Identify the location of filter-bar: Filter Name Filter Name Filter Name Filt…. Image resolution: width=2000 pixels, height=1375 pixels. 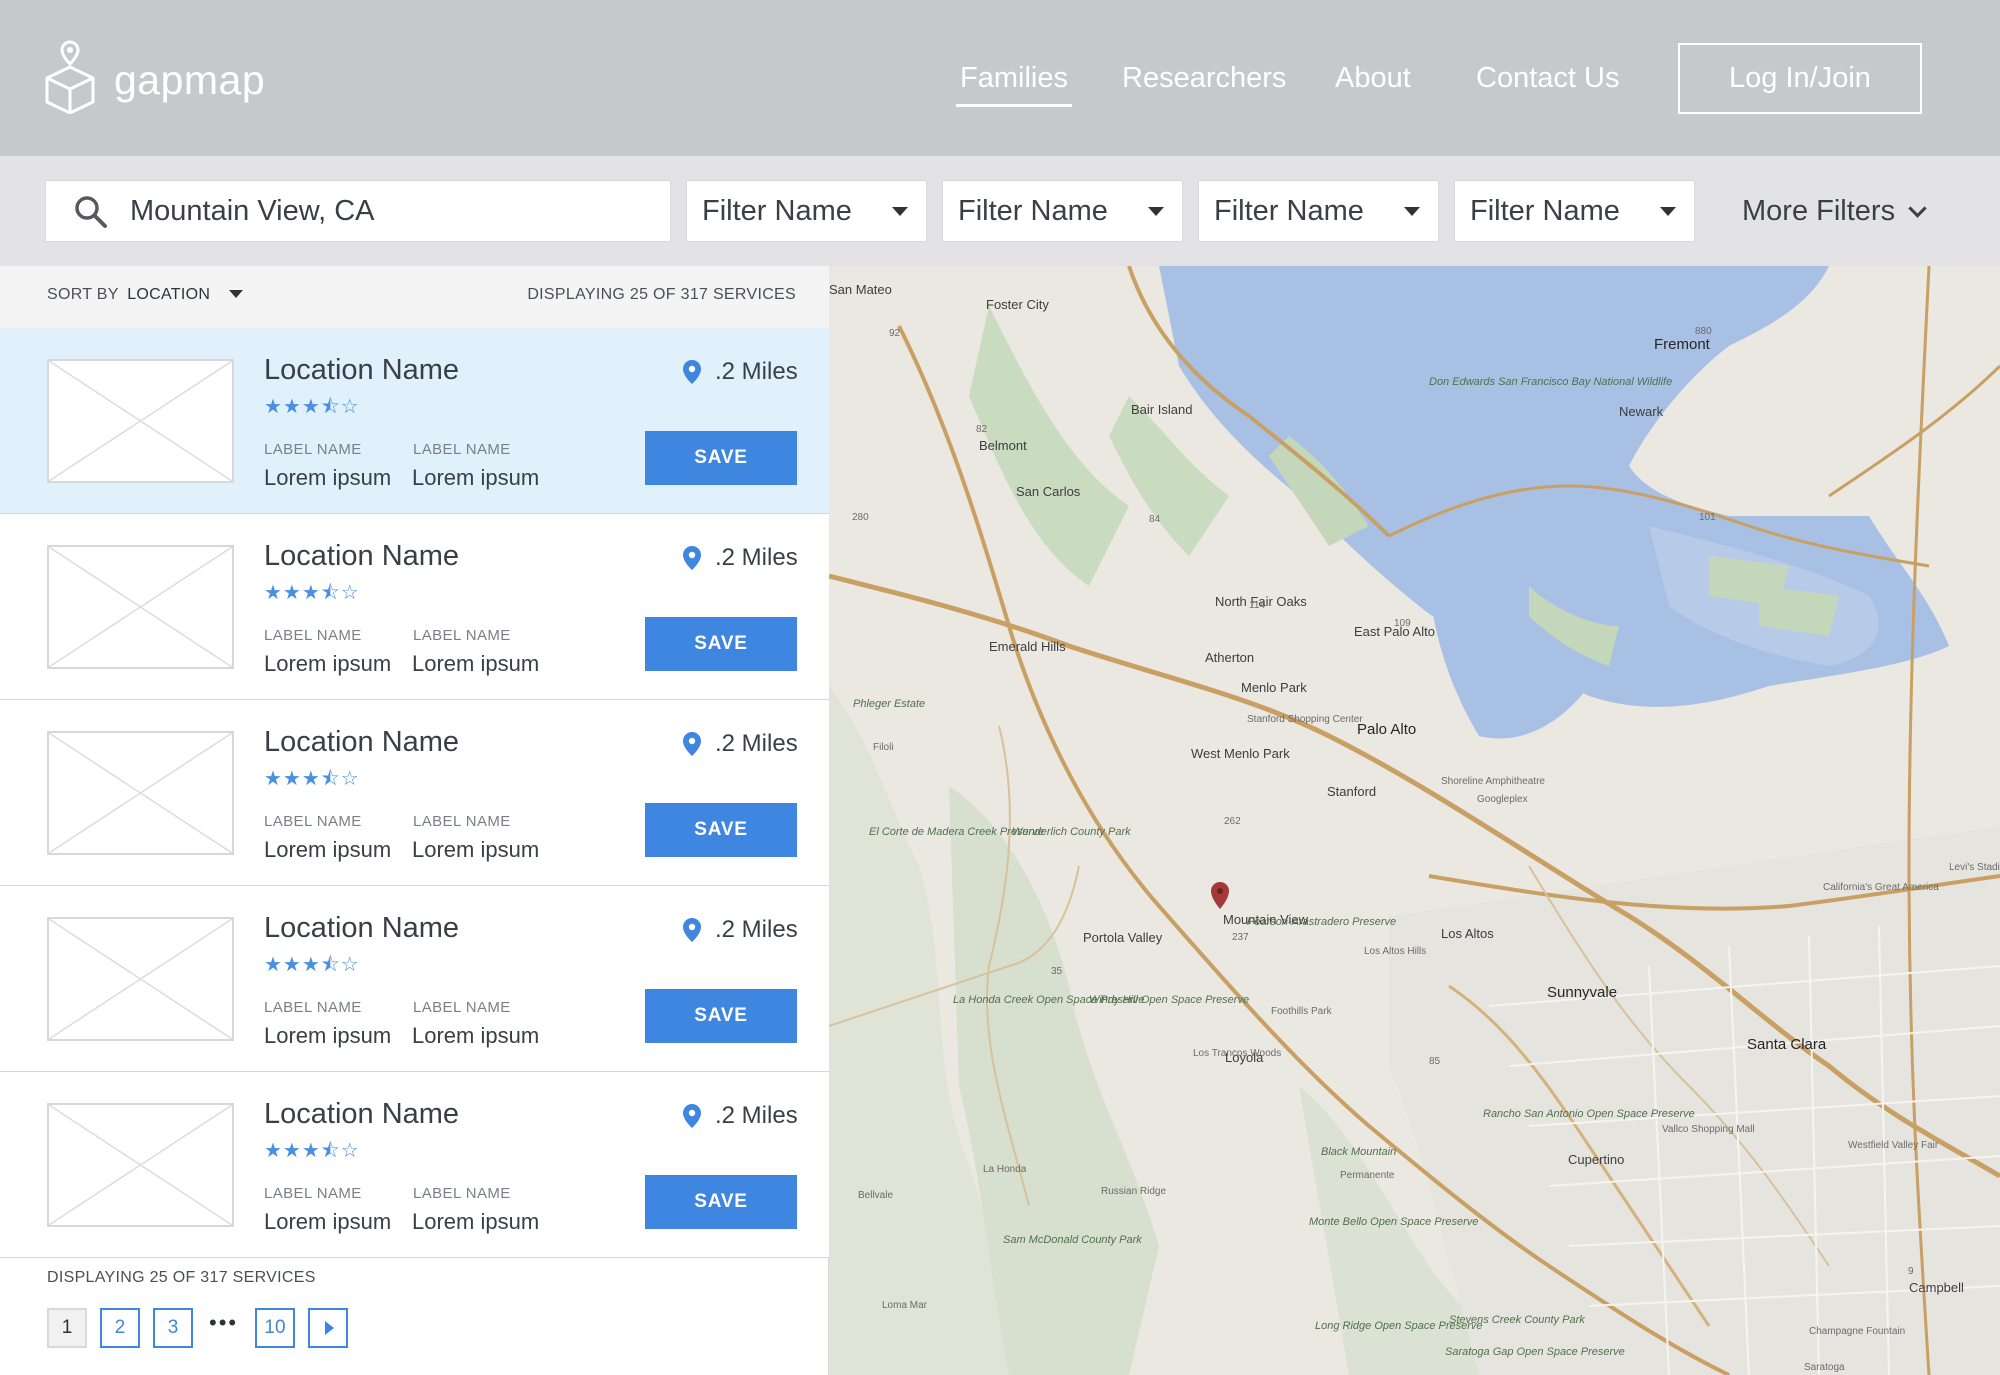
(1000, 211).